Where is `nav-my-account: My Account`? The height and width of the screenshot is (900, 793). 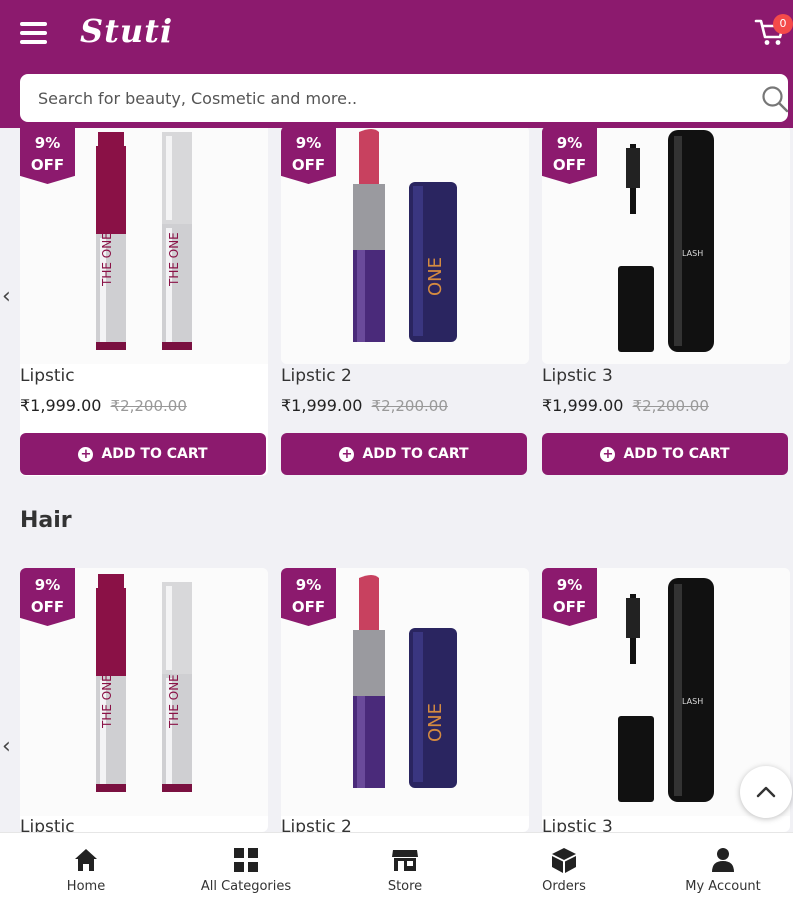 nav-my-account: My Account is located at coordinates (723, 866).